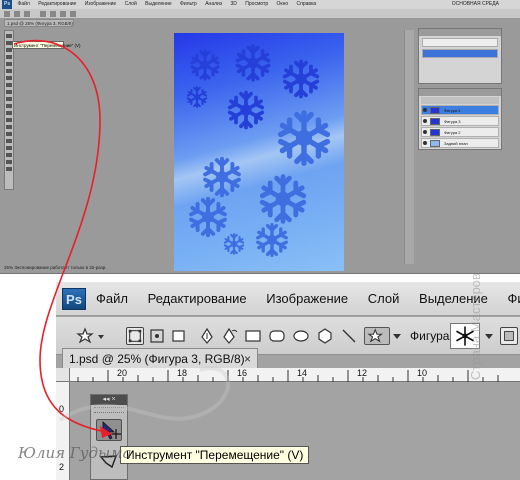 This screenshot has height=480, width=520. I want to click on layer-row: Фигура 2, so click(460, 132).